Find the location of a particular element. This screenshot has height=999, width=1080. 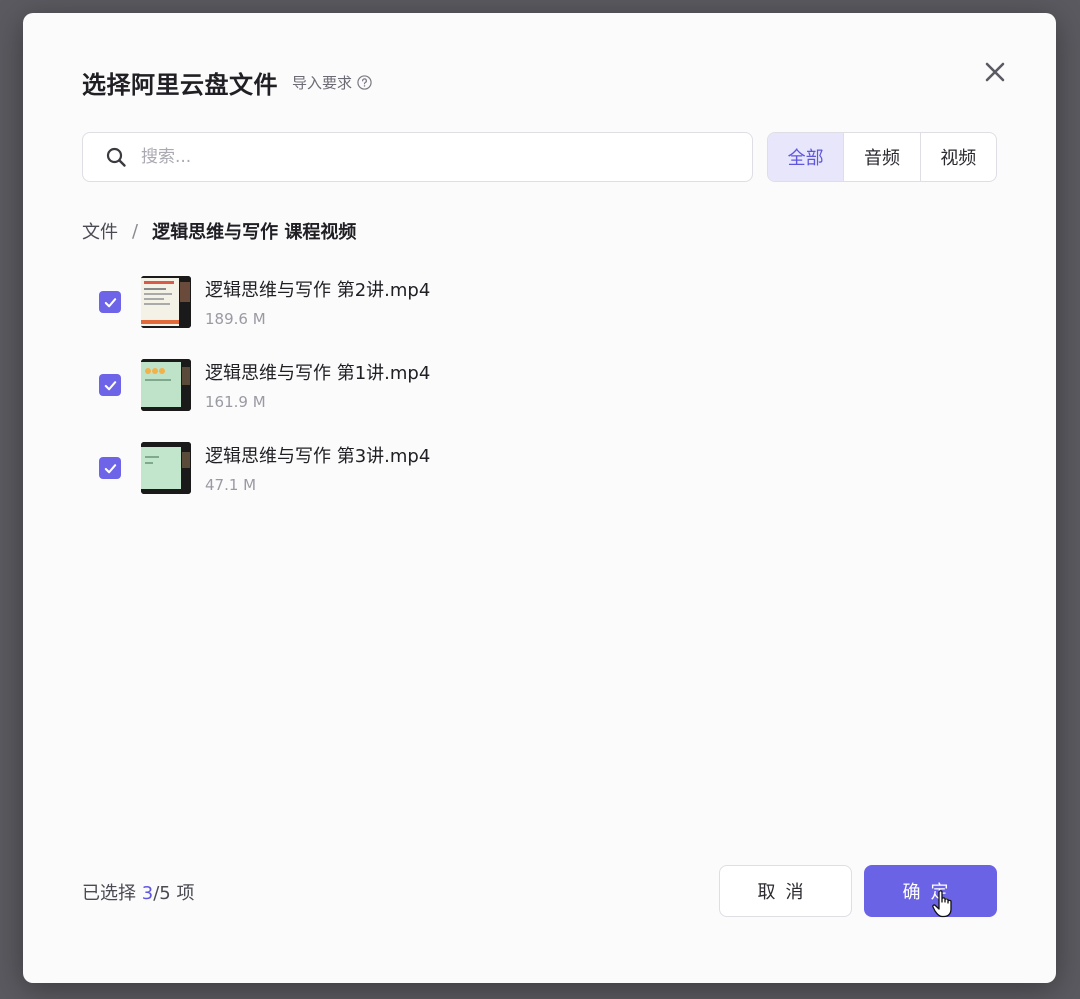

file-size: 189.6 M is located at coordinates (235, 319).